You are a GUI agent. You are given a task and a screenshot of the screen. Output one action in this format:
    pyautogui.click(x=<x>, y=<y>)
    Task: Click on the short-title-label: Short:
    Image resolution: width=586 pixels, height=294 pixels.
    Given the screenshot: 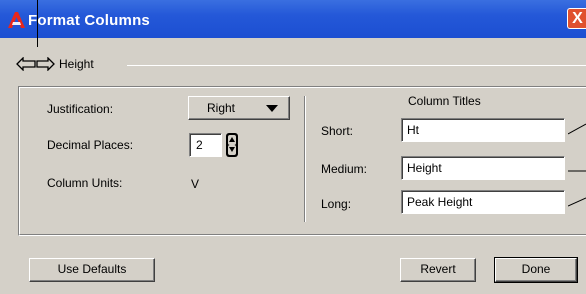 What is the action you would take?
    pyautogui.click(x=337, y=131)
    